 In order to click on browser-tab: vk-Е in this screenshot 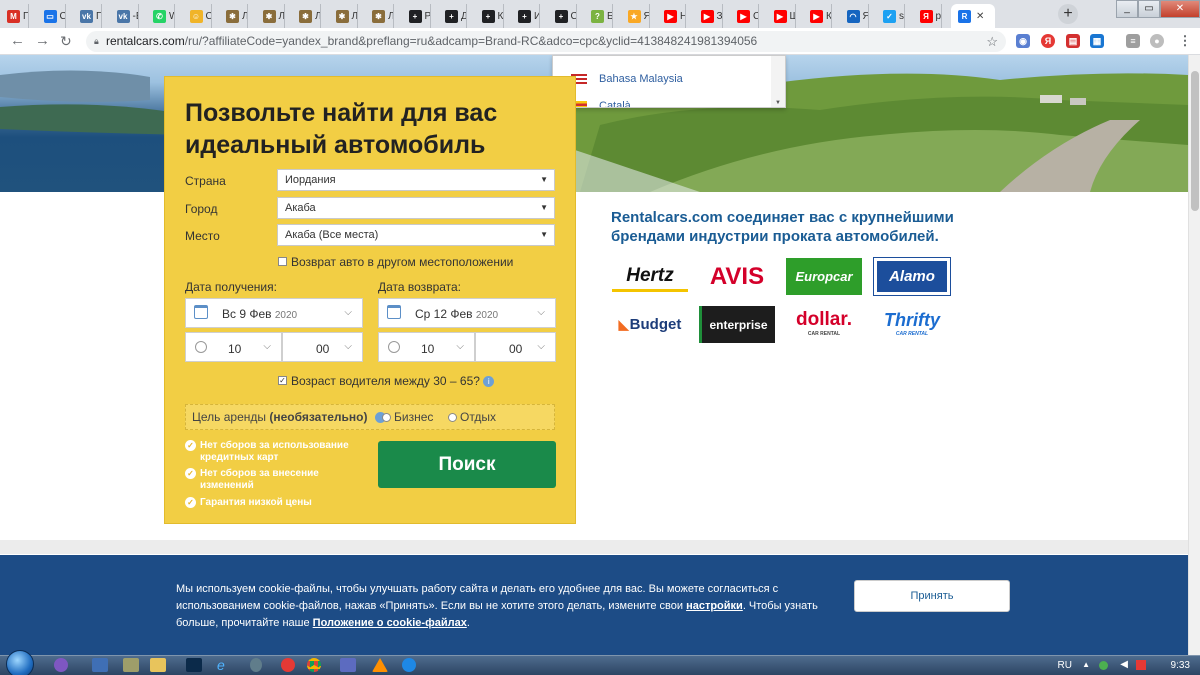, I will do `click(124, 16)`.